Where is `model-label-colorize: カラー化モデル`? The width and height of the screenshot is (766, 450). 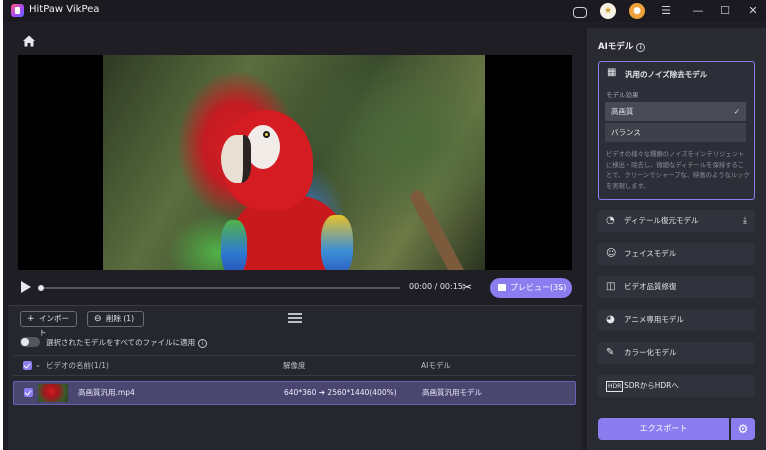 model-label-colorize: カラー化モデル is located at coordinates (650, 352).